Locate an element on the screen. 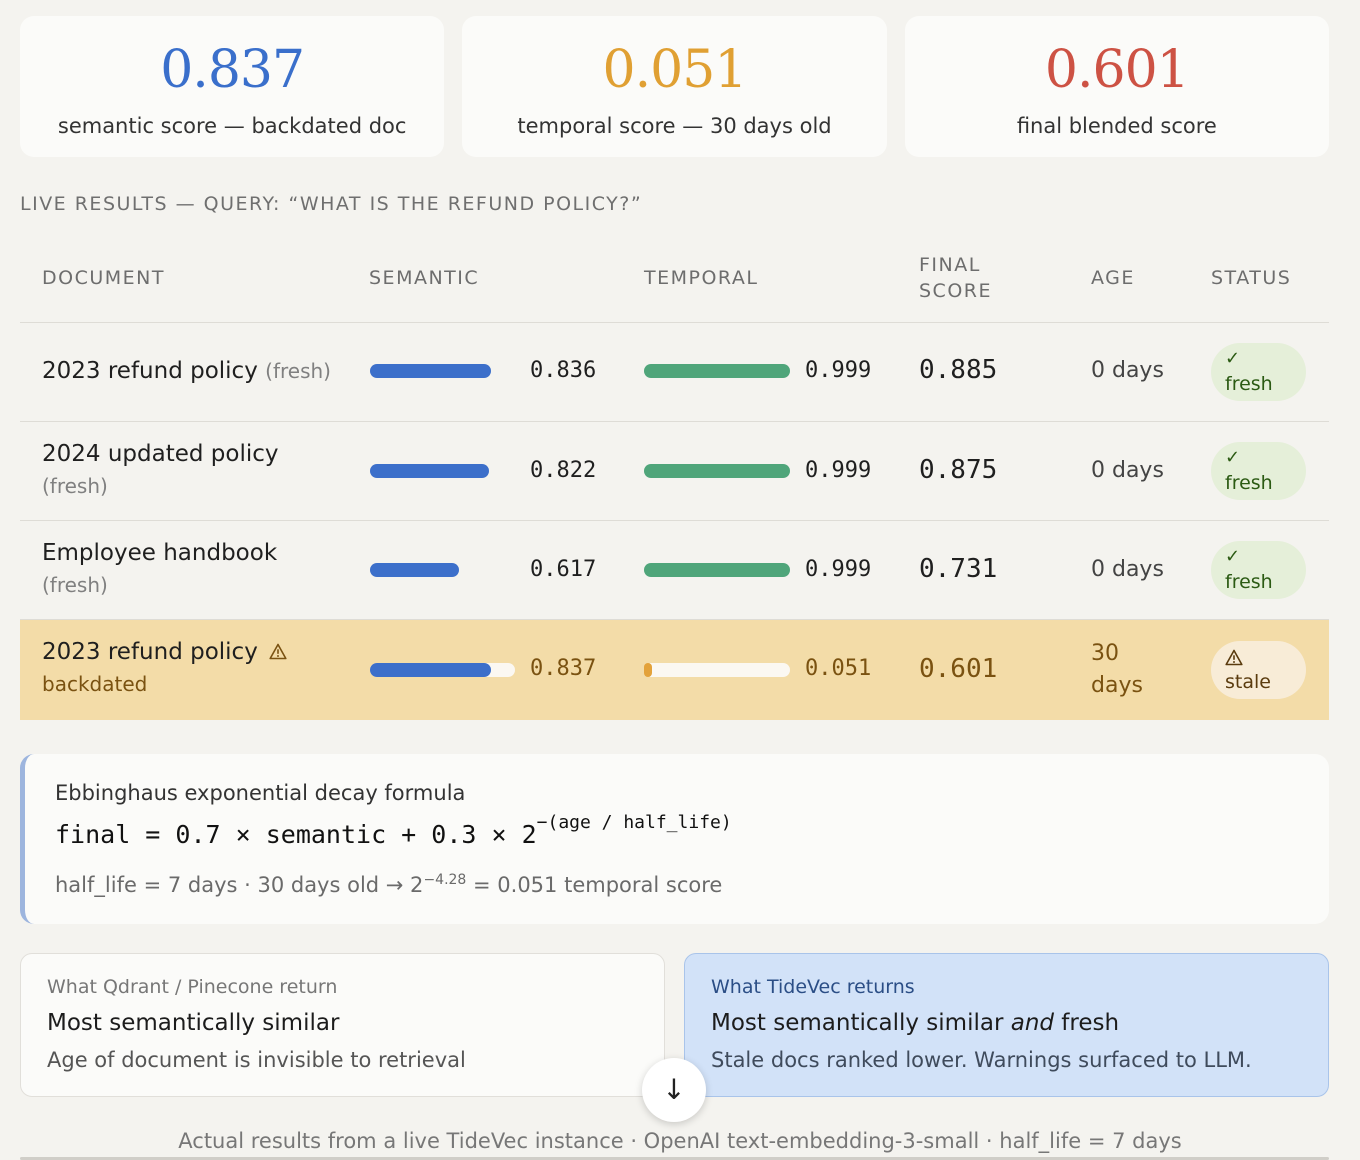 Image resolution: width=1360 pixels, height=1160 pixels. header-final-score: FINAL SCORE is located at coordinates (955, 278).